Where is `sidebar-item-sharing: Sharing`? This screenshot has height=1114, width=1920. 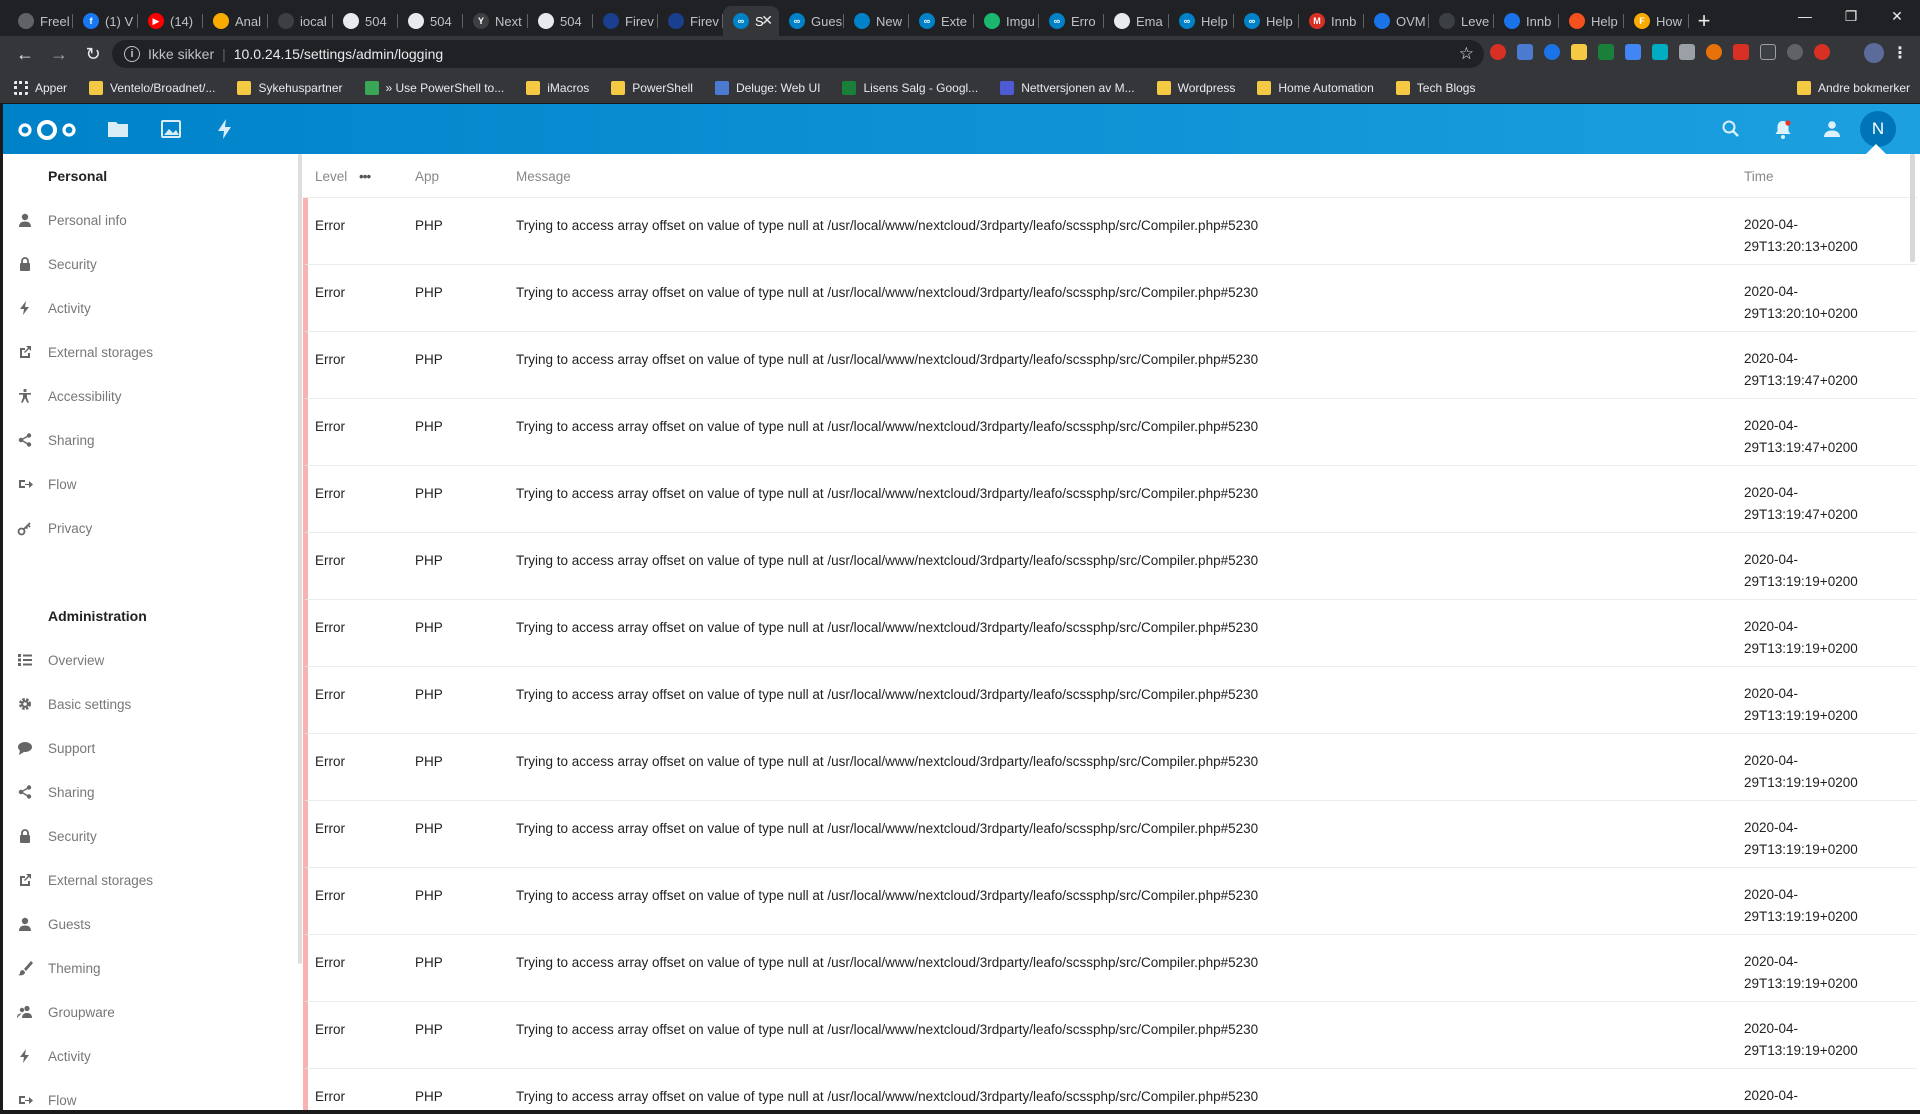 sidebar-item-sharing: Sharing is located at coordinates (152, 440).